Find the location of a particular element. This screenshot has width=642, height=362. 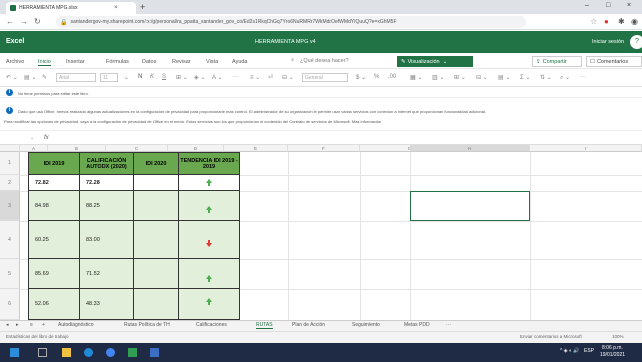

italic-icon: K is located at coordinates (152, 77).